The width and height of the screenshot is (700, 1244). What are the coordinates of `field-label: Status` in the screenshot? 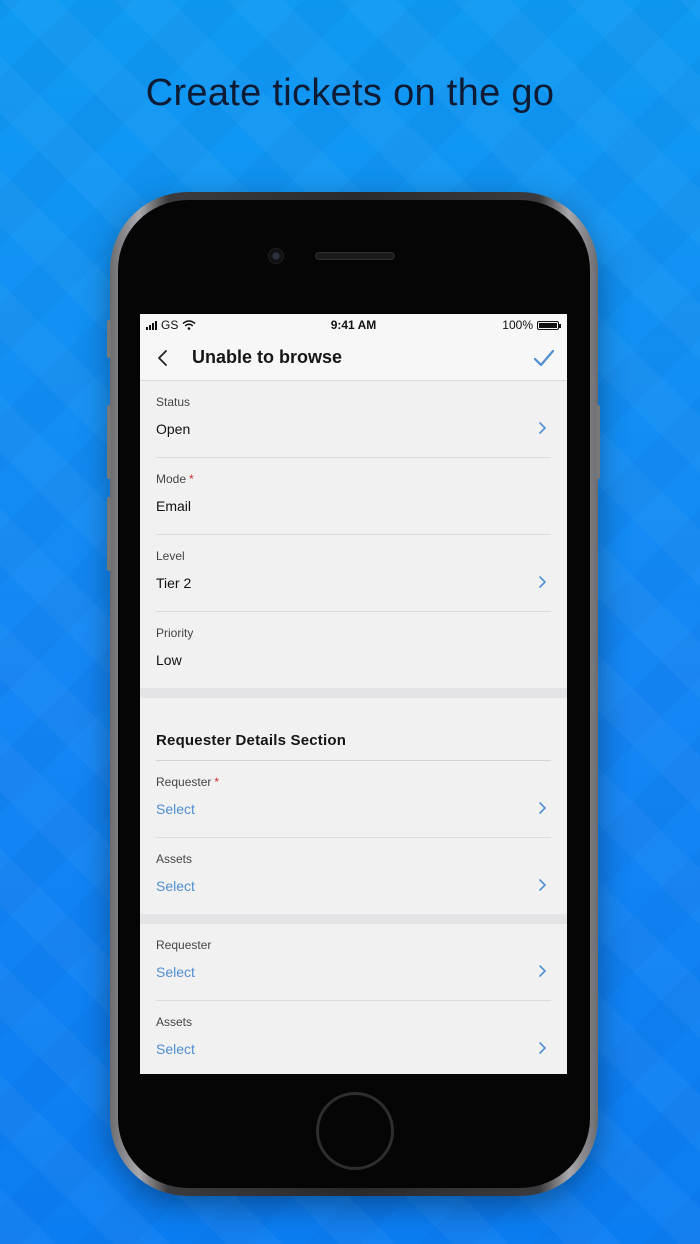 It's located at (173, 402).